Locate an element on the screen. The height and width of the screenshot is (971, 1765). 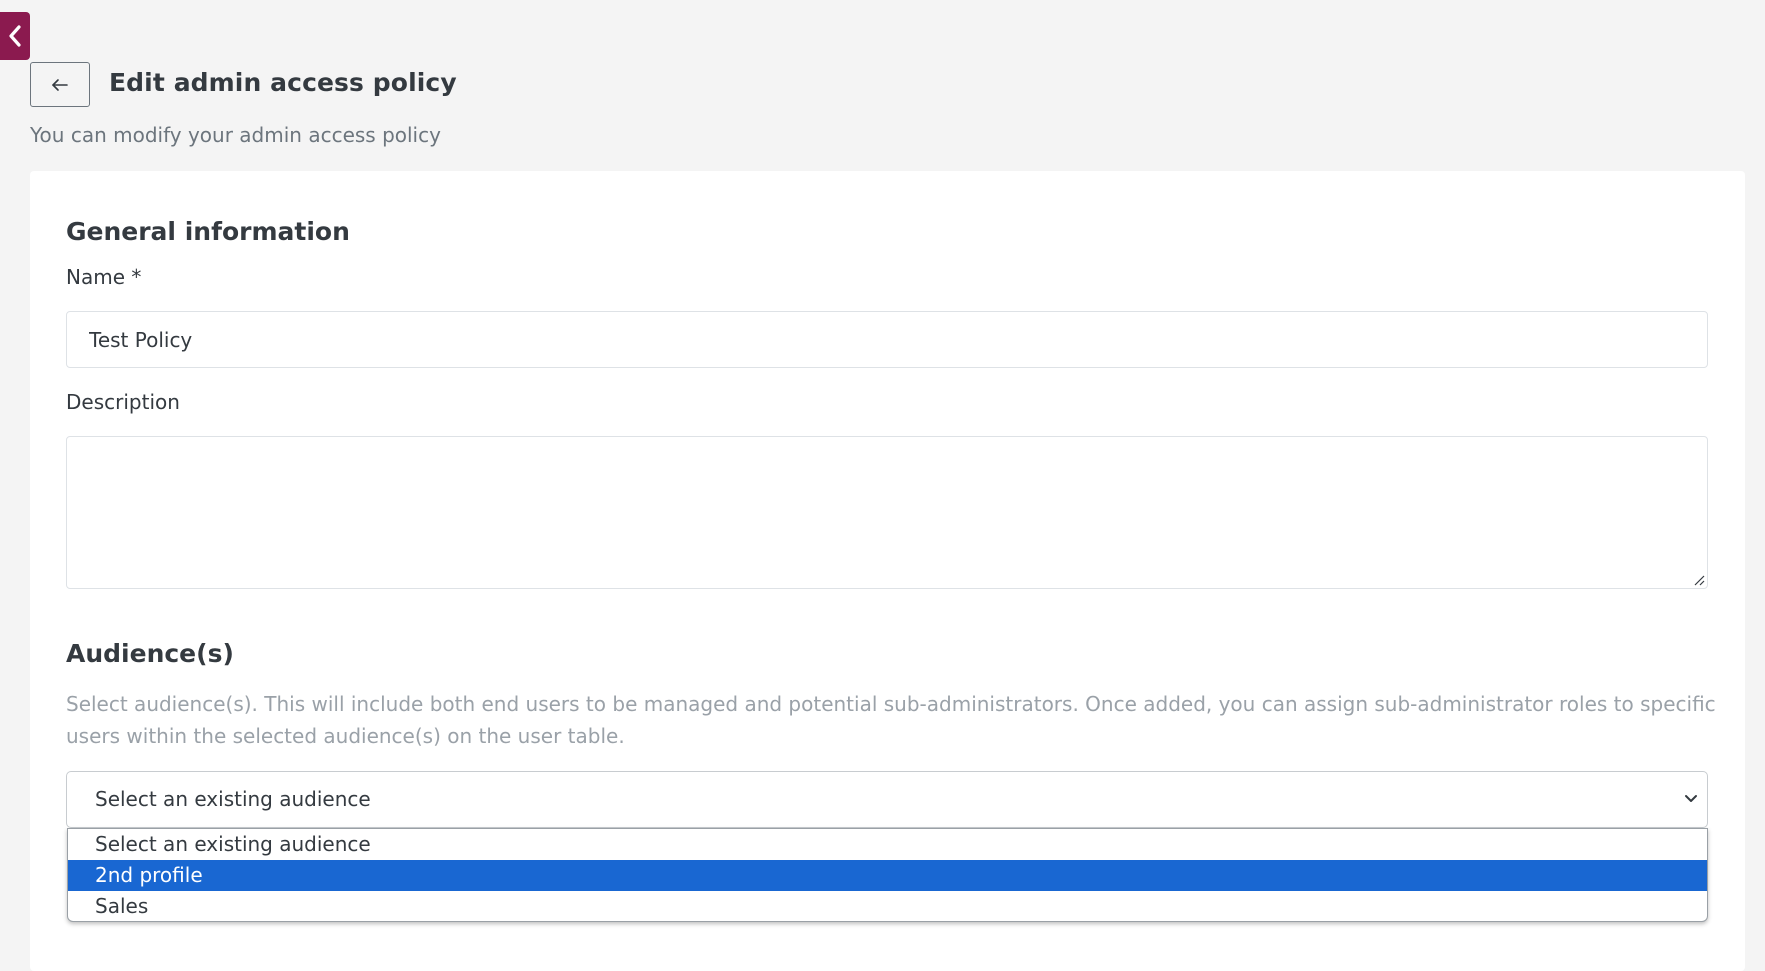
audiences-heading: Audience(s) is located at coordinates (150, 653).